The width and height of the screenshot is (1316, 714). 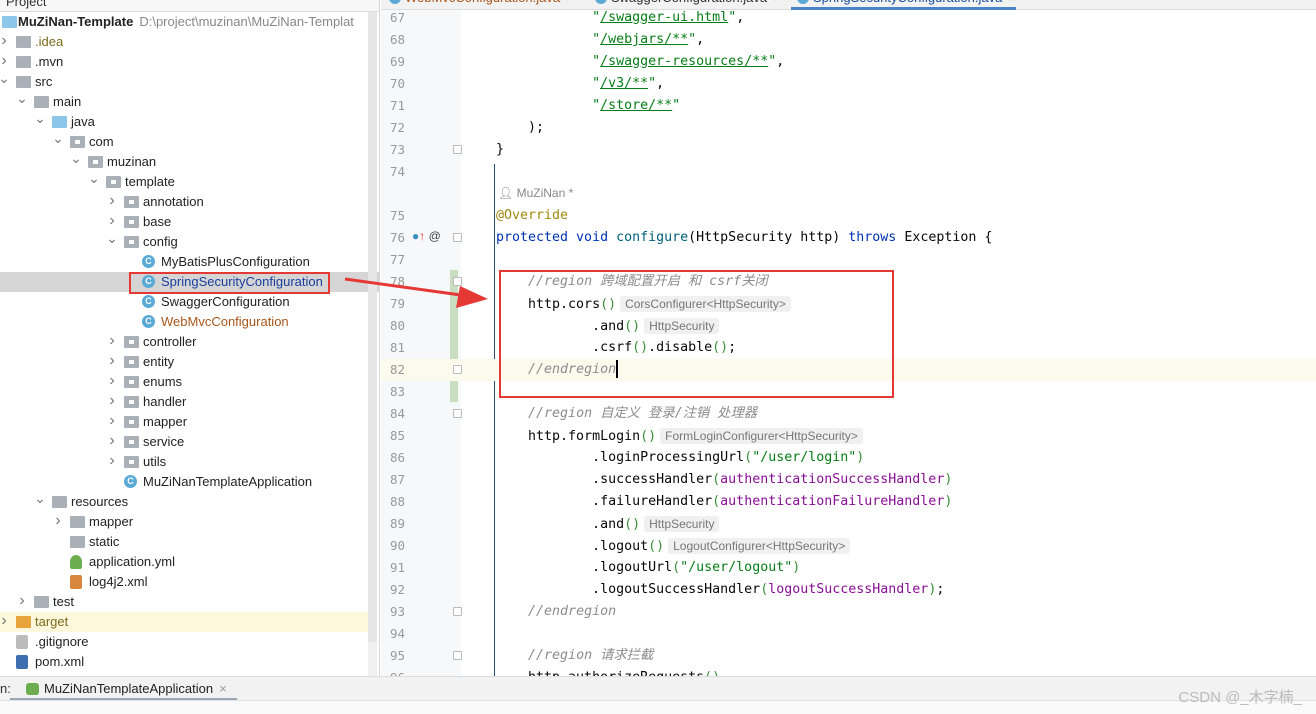 I want to click on tree-item: ⌄ muzinan, so click(x=184, y=161).